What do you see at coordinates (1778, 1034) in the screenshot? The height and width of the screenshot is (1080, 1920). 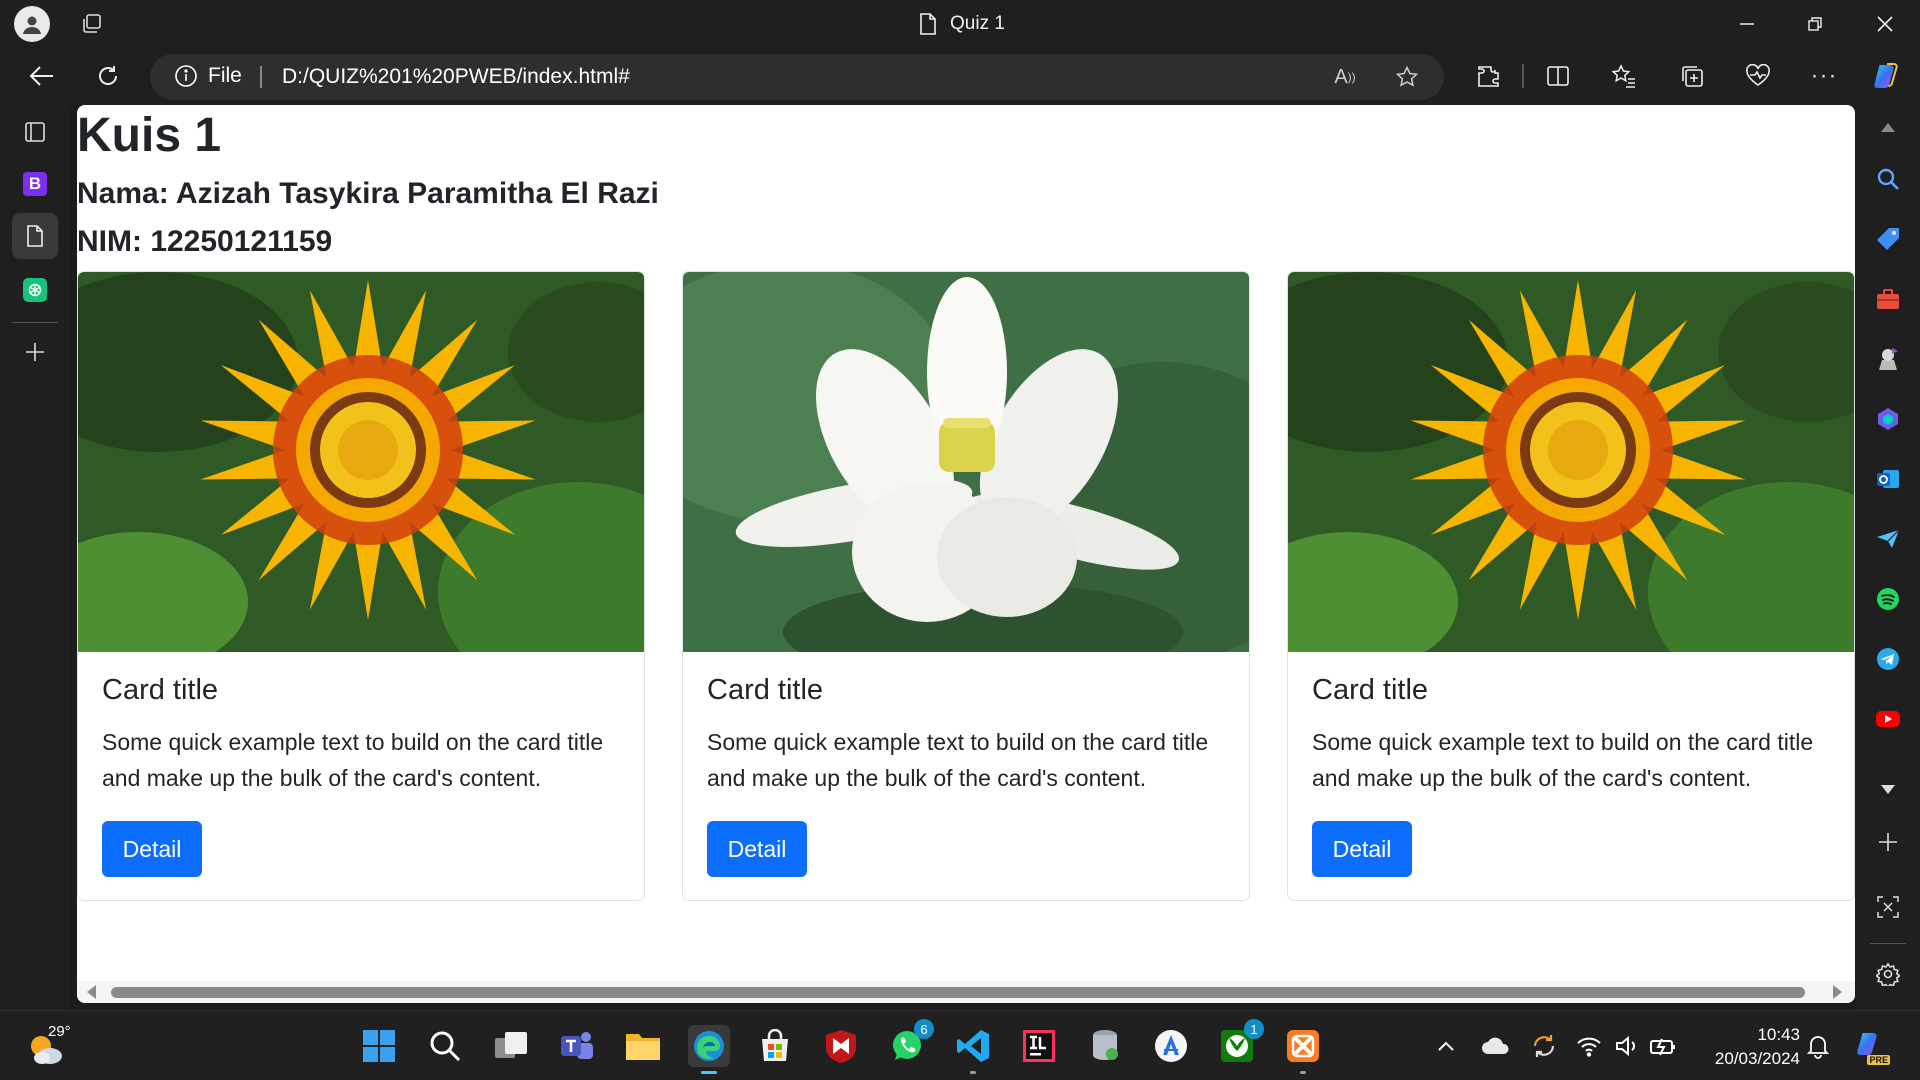 I see `clock-time: 10:43` at bounding box center [1778, 1034].